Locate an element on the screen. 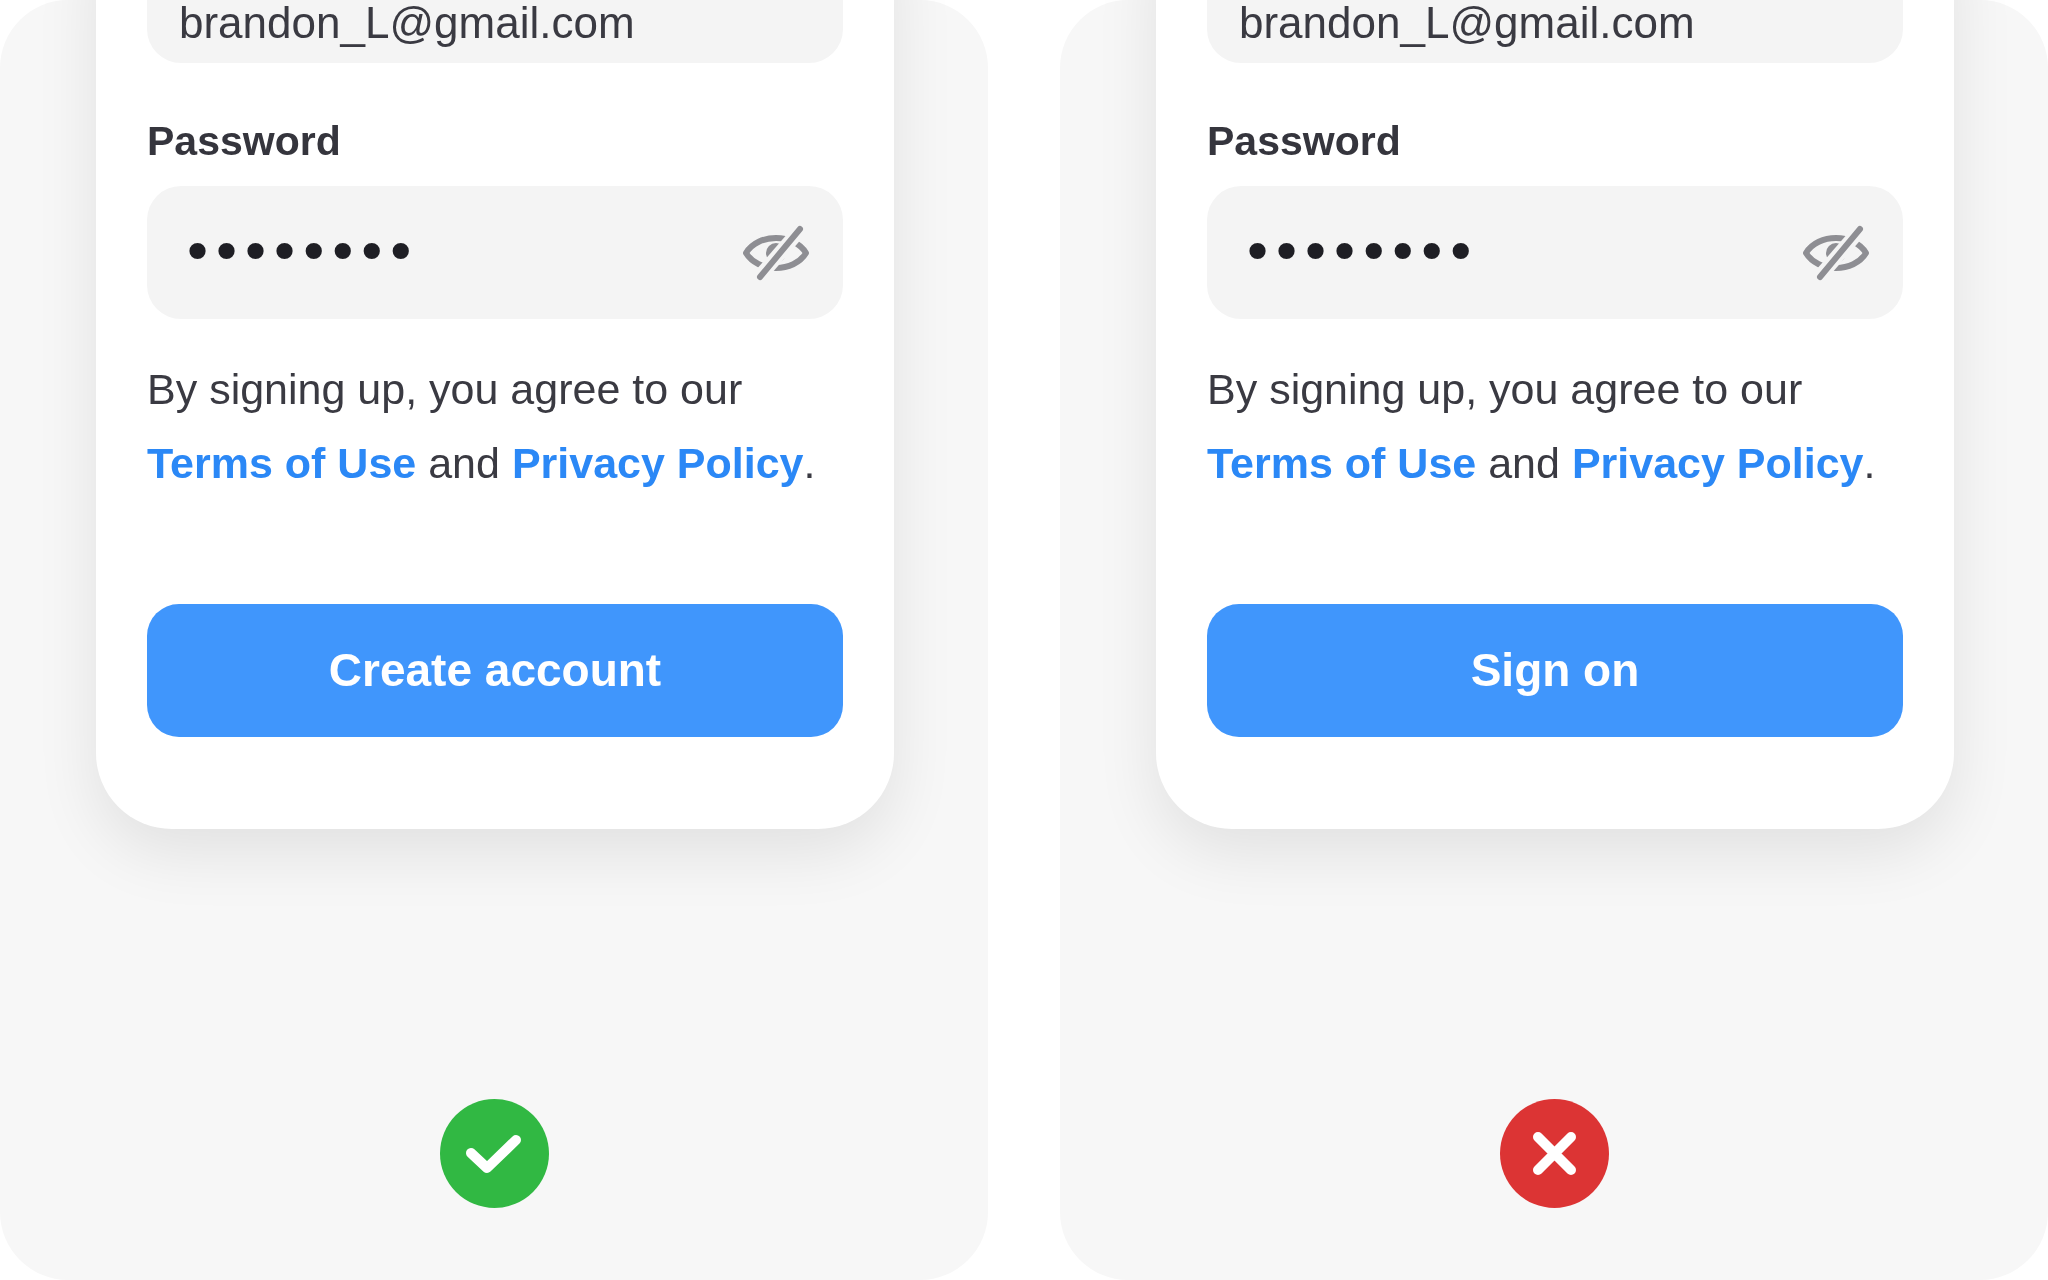 The width and height of the screenshot is (2048, 1280). submit-button: Sign on is located at coordinates (1555, 670).